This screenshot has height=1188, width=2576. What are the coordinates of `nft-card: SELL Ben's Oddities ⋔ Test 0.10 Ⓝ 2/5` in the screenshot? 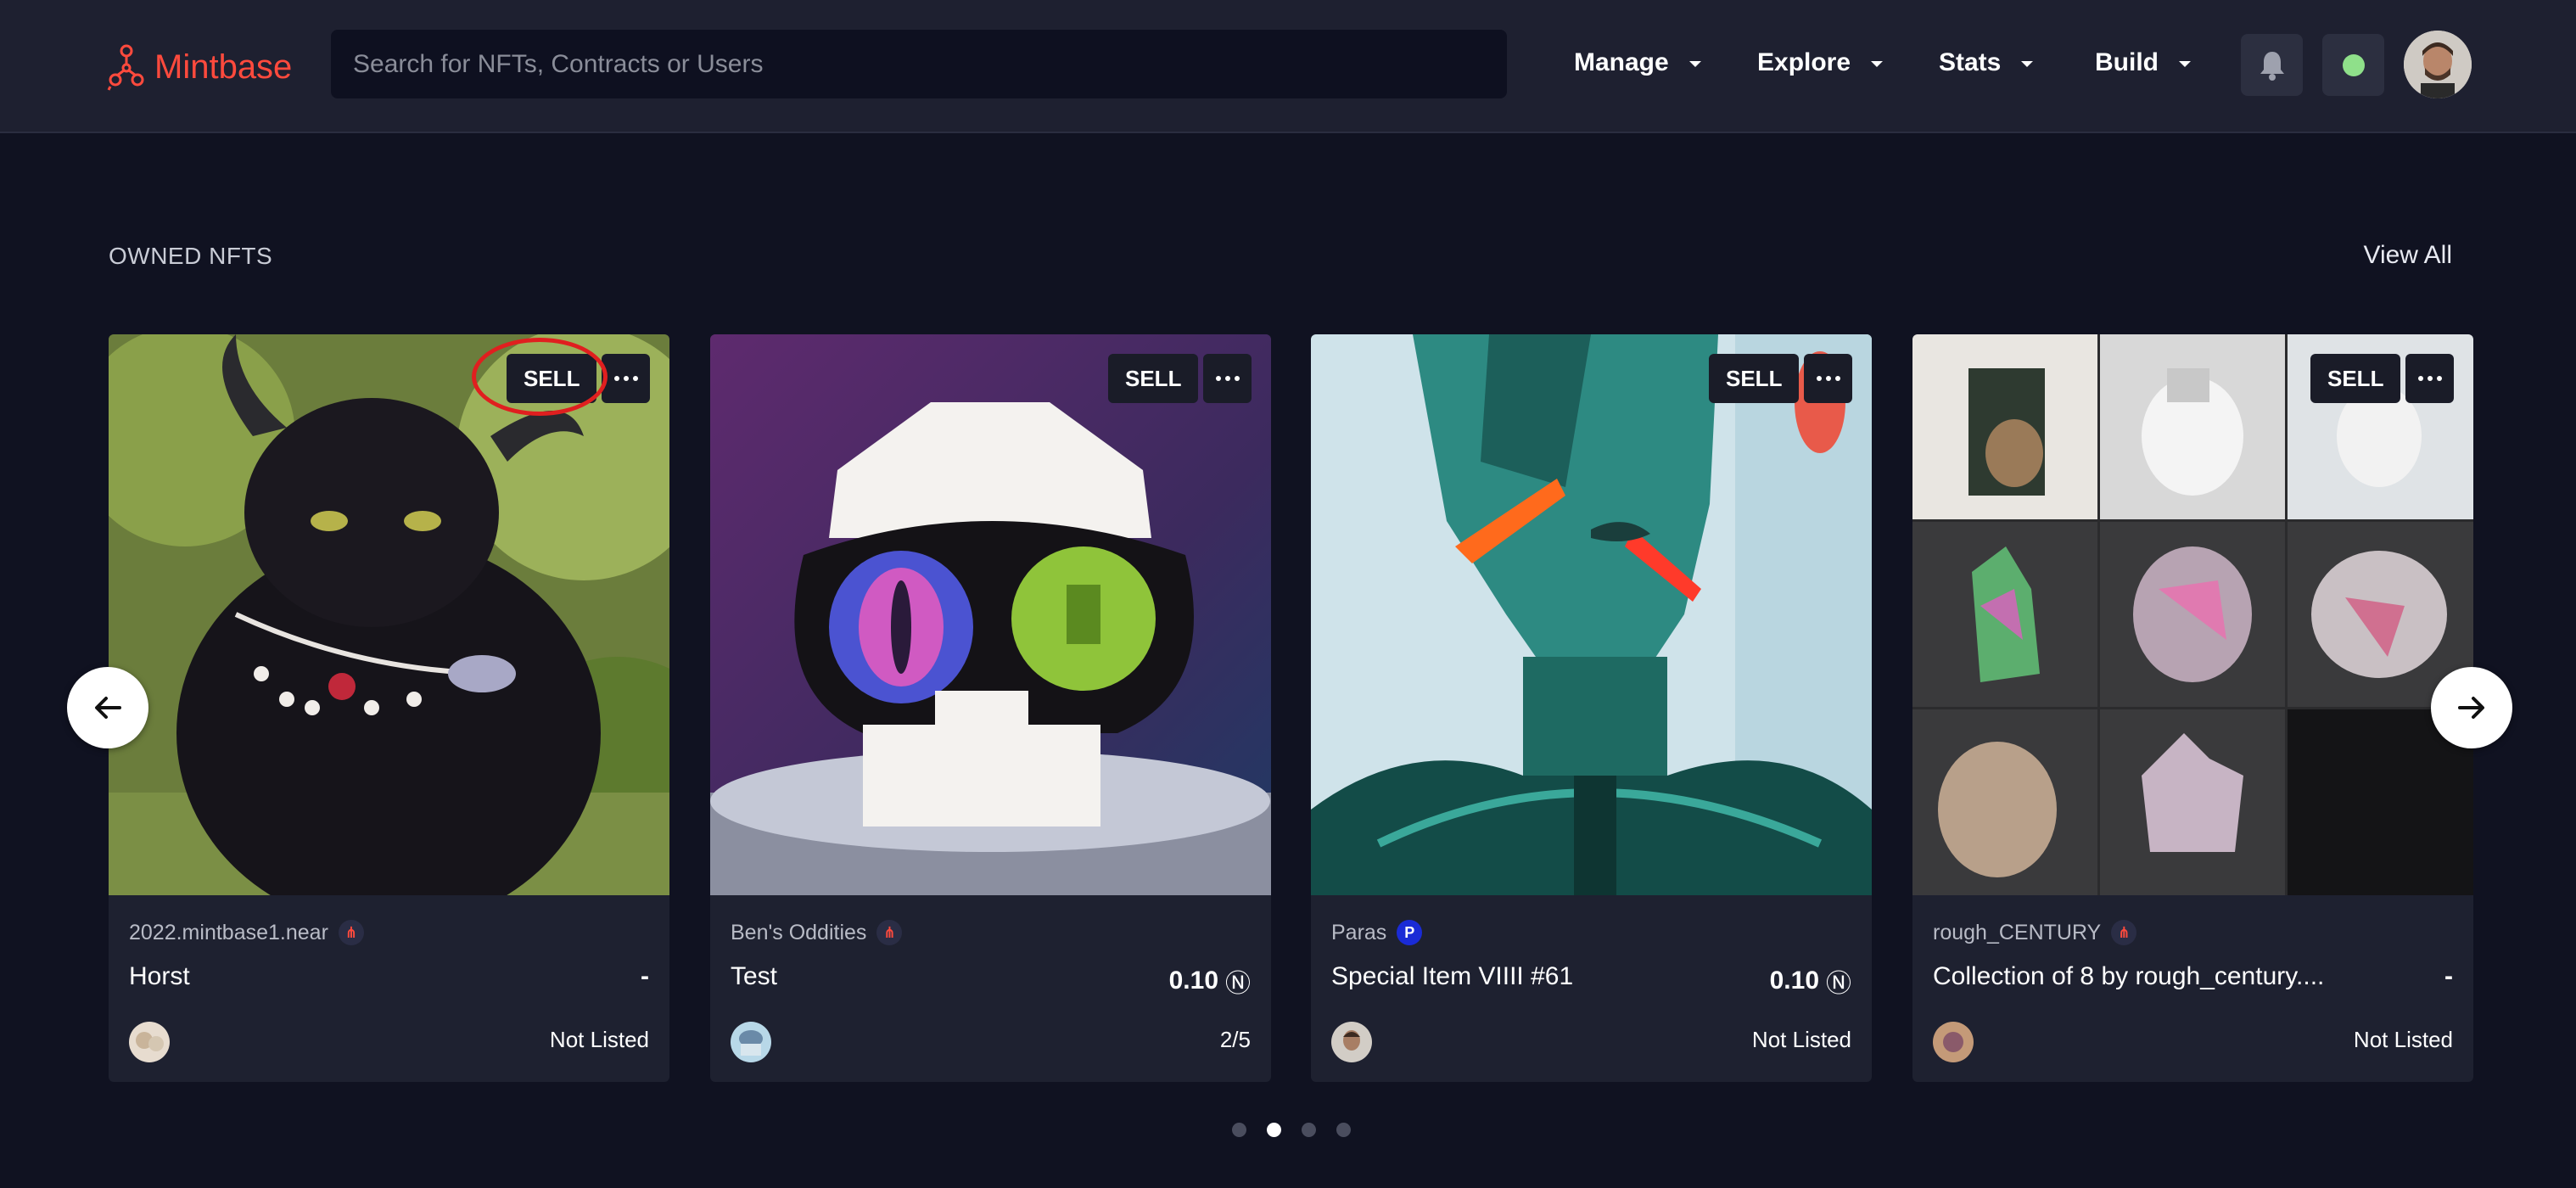 It's located at (990, 708).